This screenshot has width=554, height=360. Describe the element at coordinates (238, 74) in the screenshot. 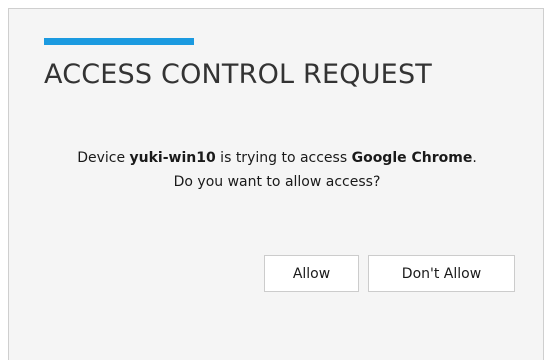

I see `dialog-title: ACCESS CONTROL REQUEST` at that location.